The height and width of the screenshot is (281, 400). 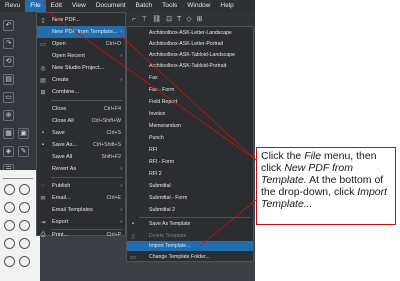 What do you see at coordinates (190, 126) in the screenshot?
I see `template-item: Memorandum` at bounding box center [190, 126].